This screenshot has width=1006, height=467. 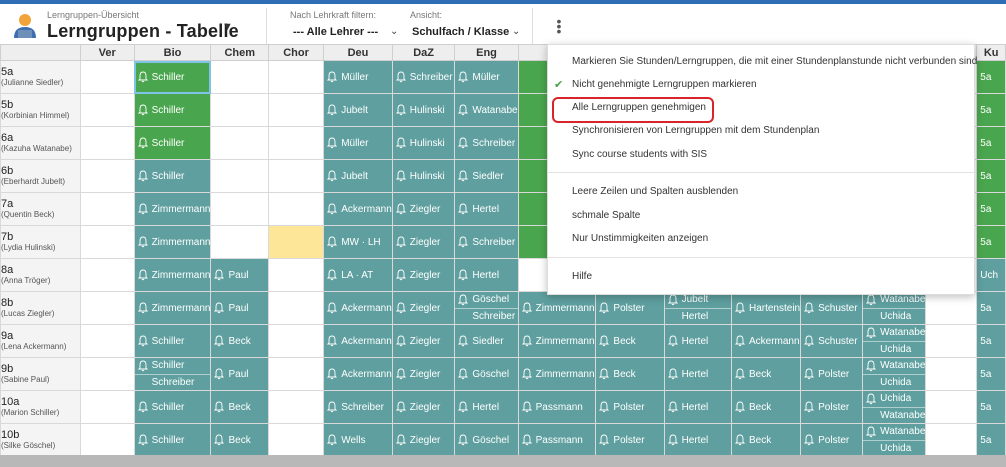 I want to click on menu-item-narrow-column: schmale Spalte, so click(x=606, y=215).